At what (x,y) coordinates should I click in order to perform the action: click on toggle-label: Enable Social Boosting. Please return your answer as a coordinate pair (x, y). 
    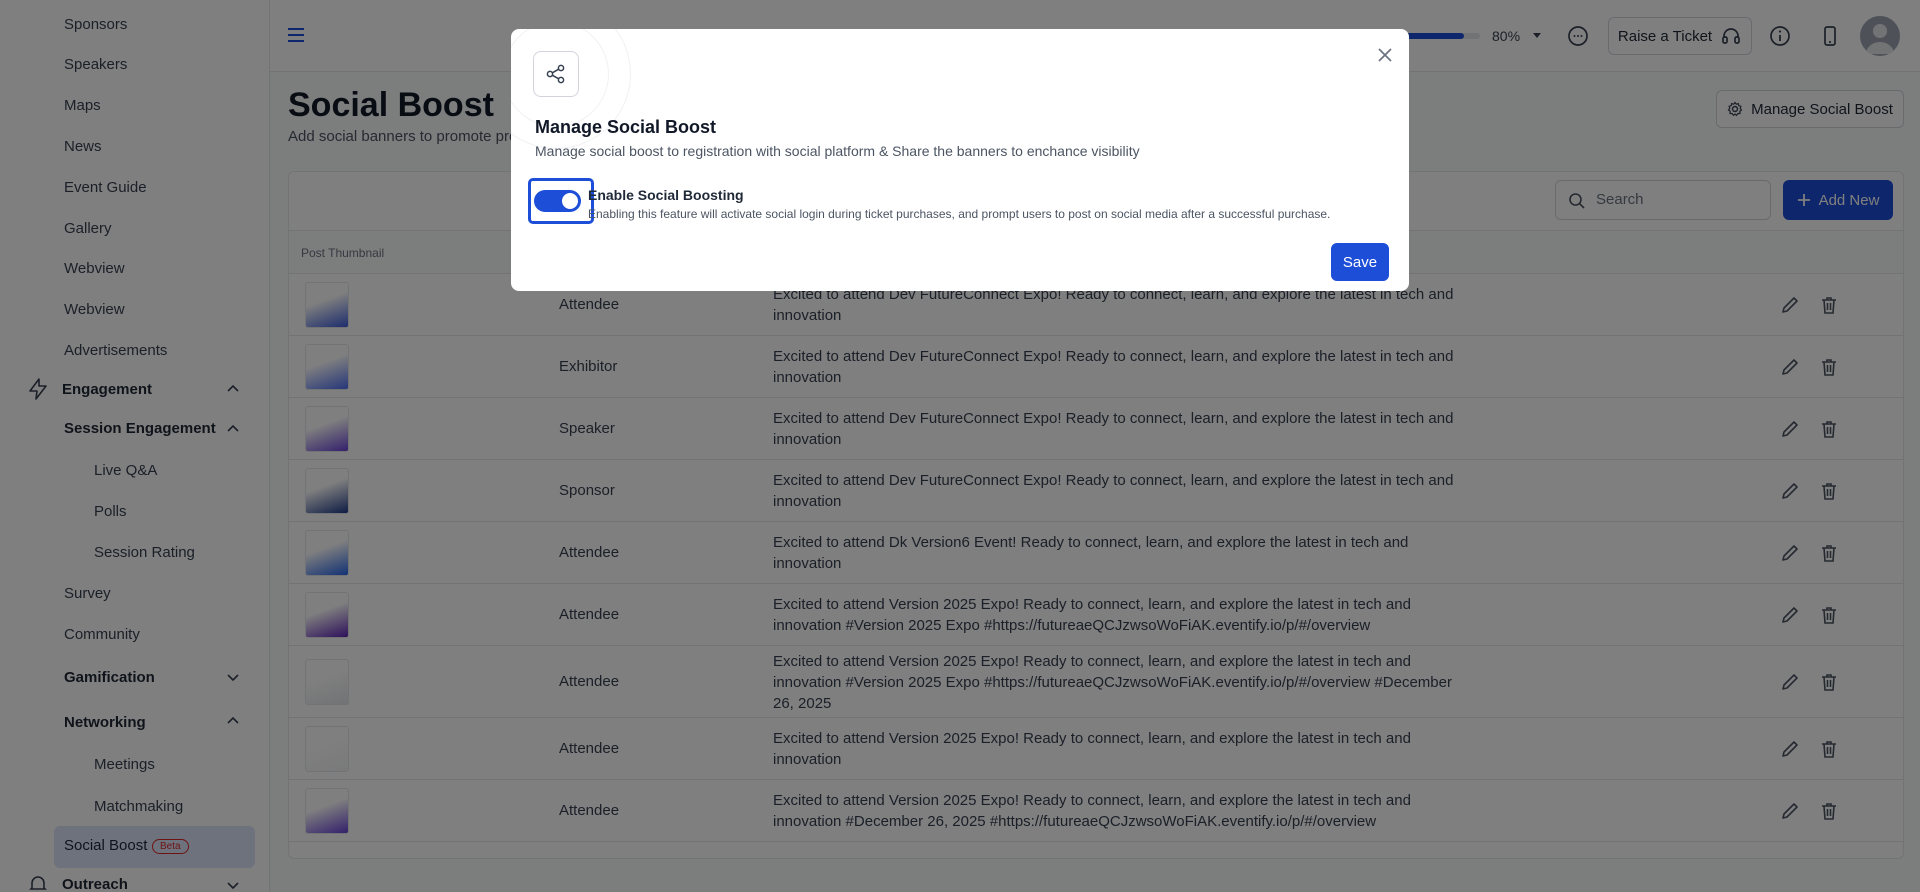
    Looking at the image, I should click on (666, 195).